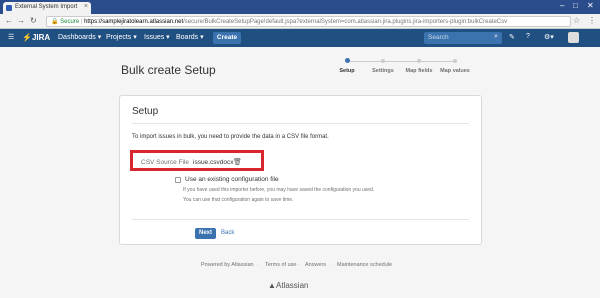  Describe the element at coordinates (496, 36) in the screenshot. I see `search-icon: ⌕` at that location.